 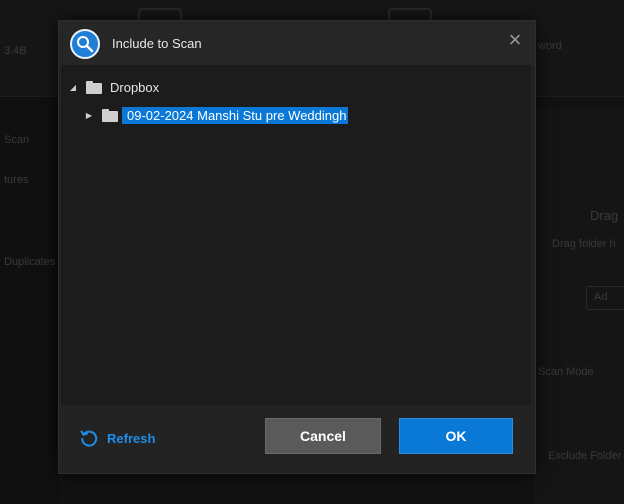 I want to click on refresh-icon, so click(x=89, y=438).